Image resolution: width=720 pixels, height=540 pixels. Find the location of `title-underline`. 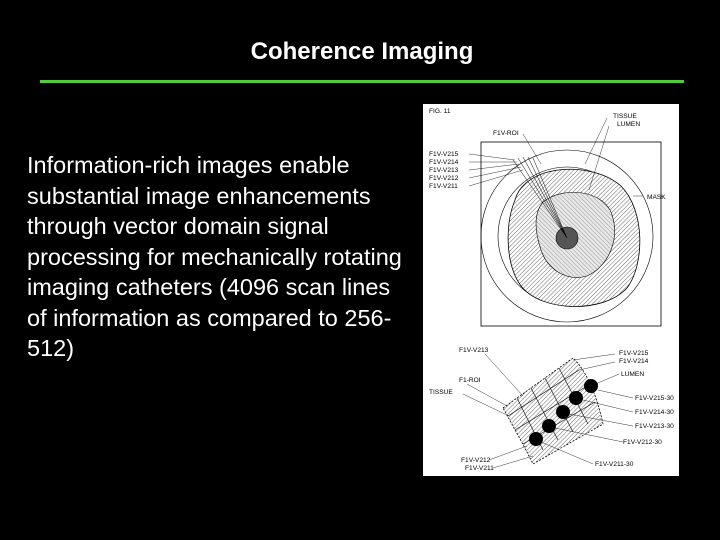

title-underline is located at coordinates (362, 81).